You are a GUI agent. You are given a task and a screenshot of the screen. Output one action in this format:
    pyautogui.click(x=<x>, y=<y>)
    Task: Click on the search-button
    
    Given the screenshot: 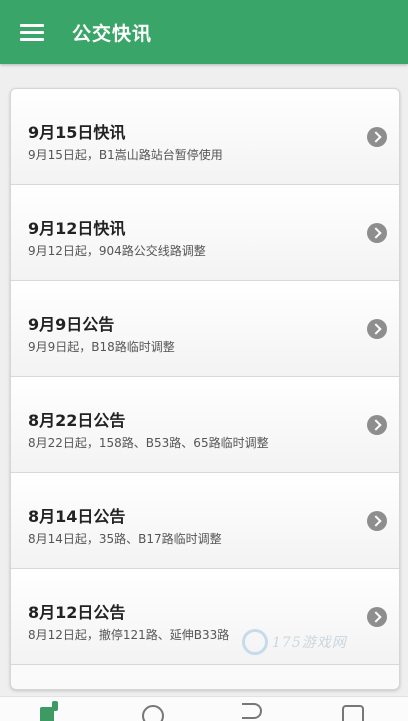 What is the action you would take?
    pyautogui.click(x=154, y=709)
    